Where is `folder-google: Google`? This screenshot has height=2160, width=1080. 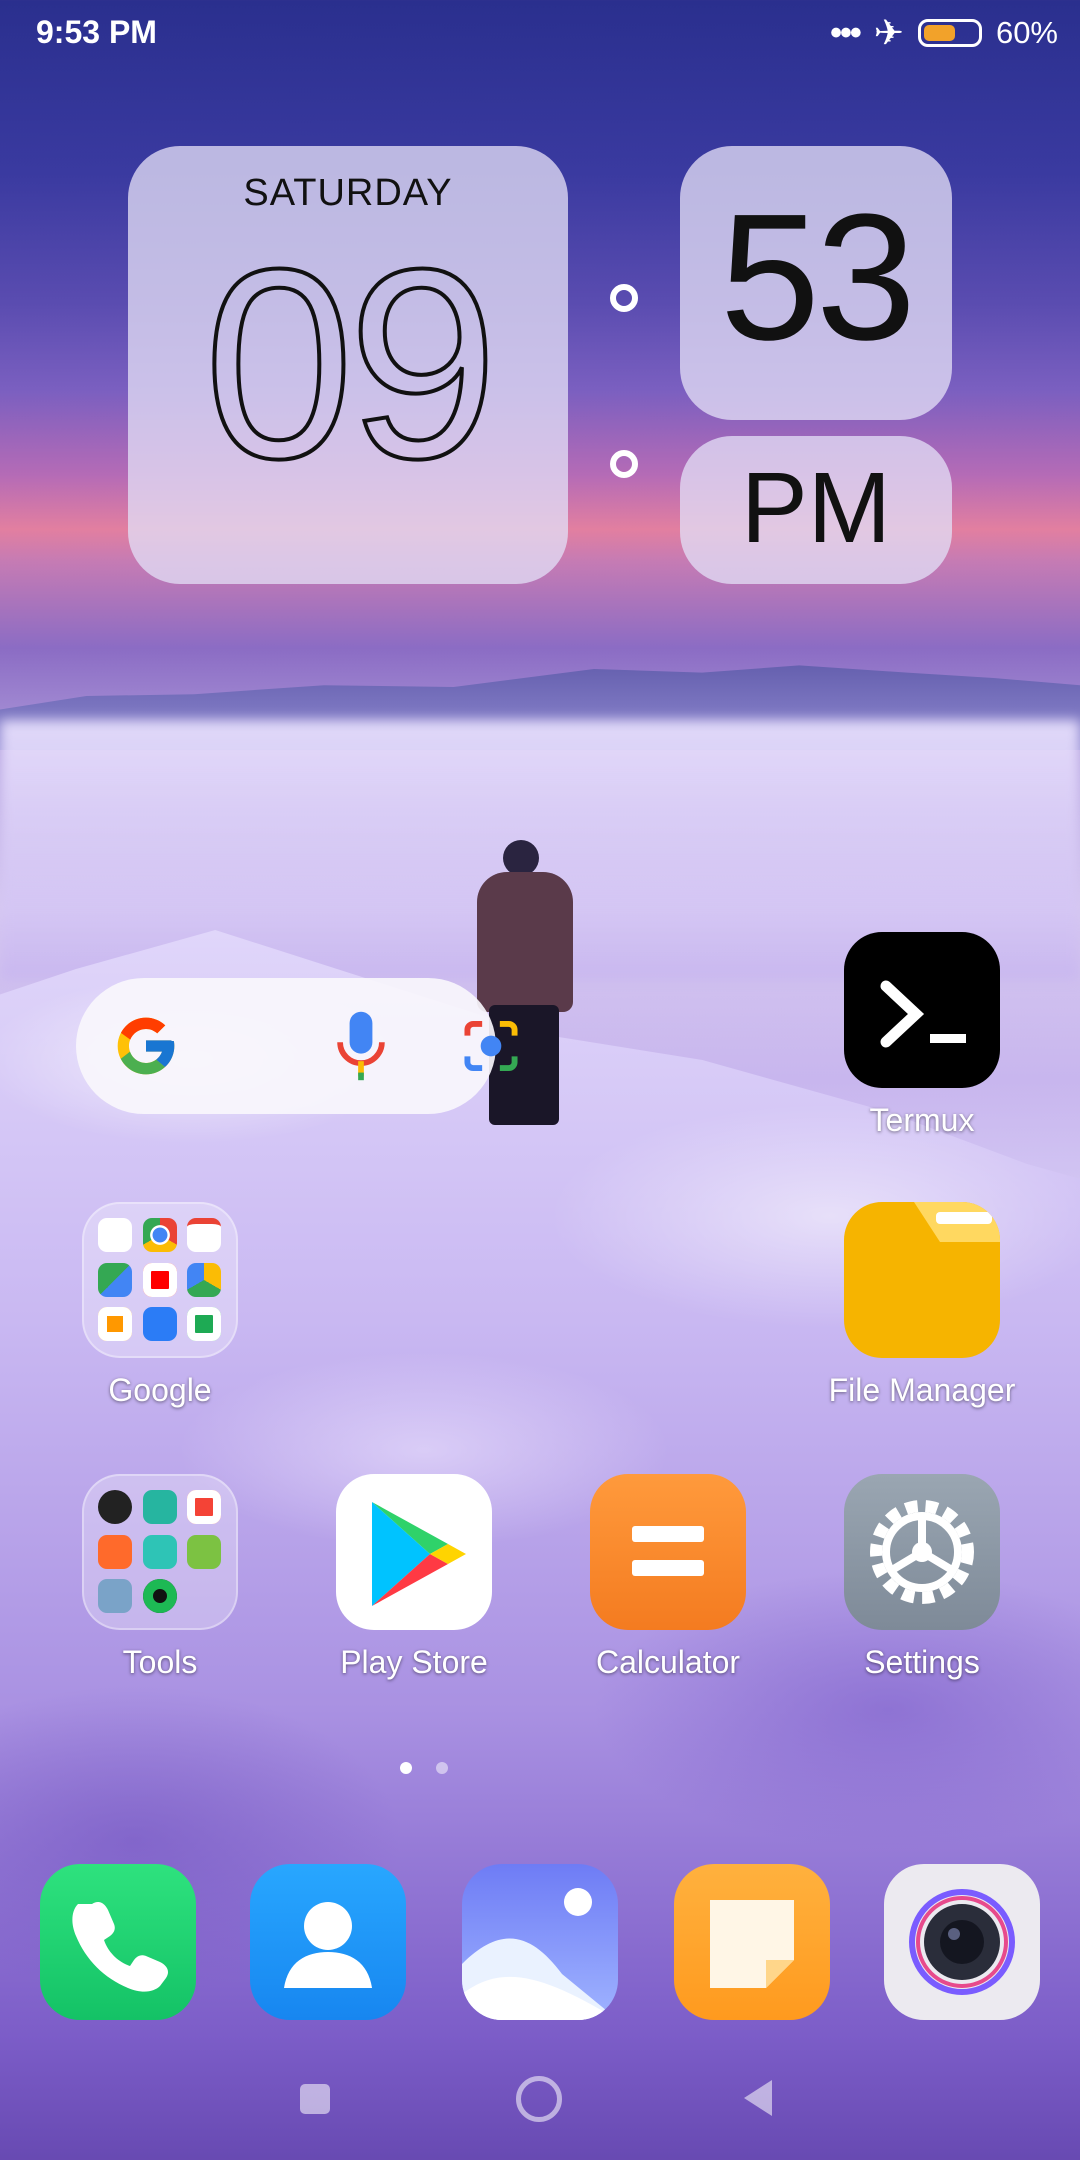
folder-google: Google is located at coordinates (160, 1305).